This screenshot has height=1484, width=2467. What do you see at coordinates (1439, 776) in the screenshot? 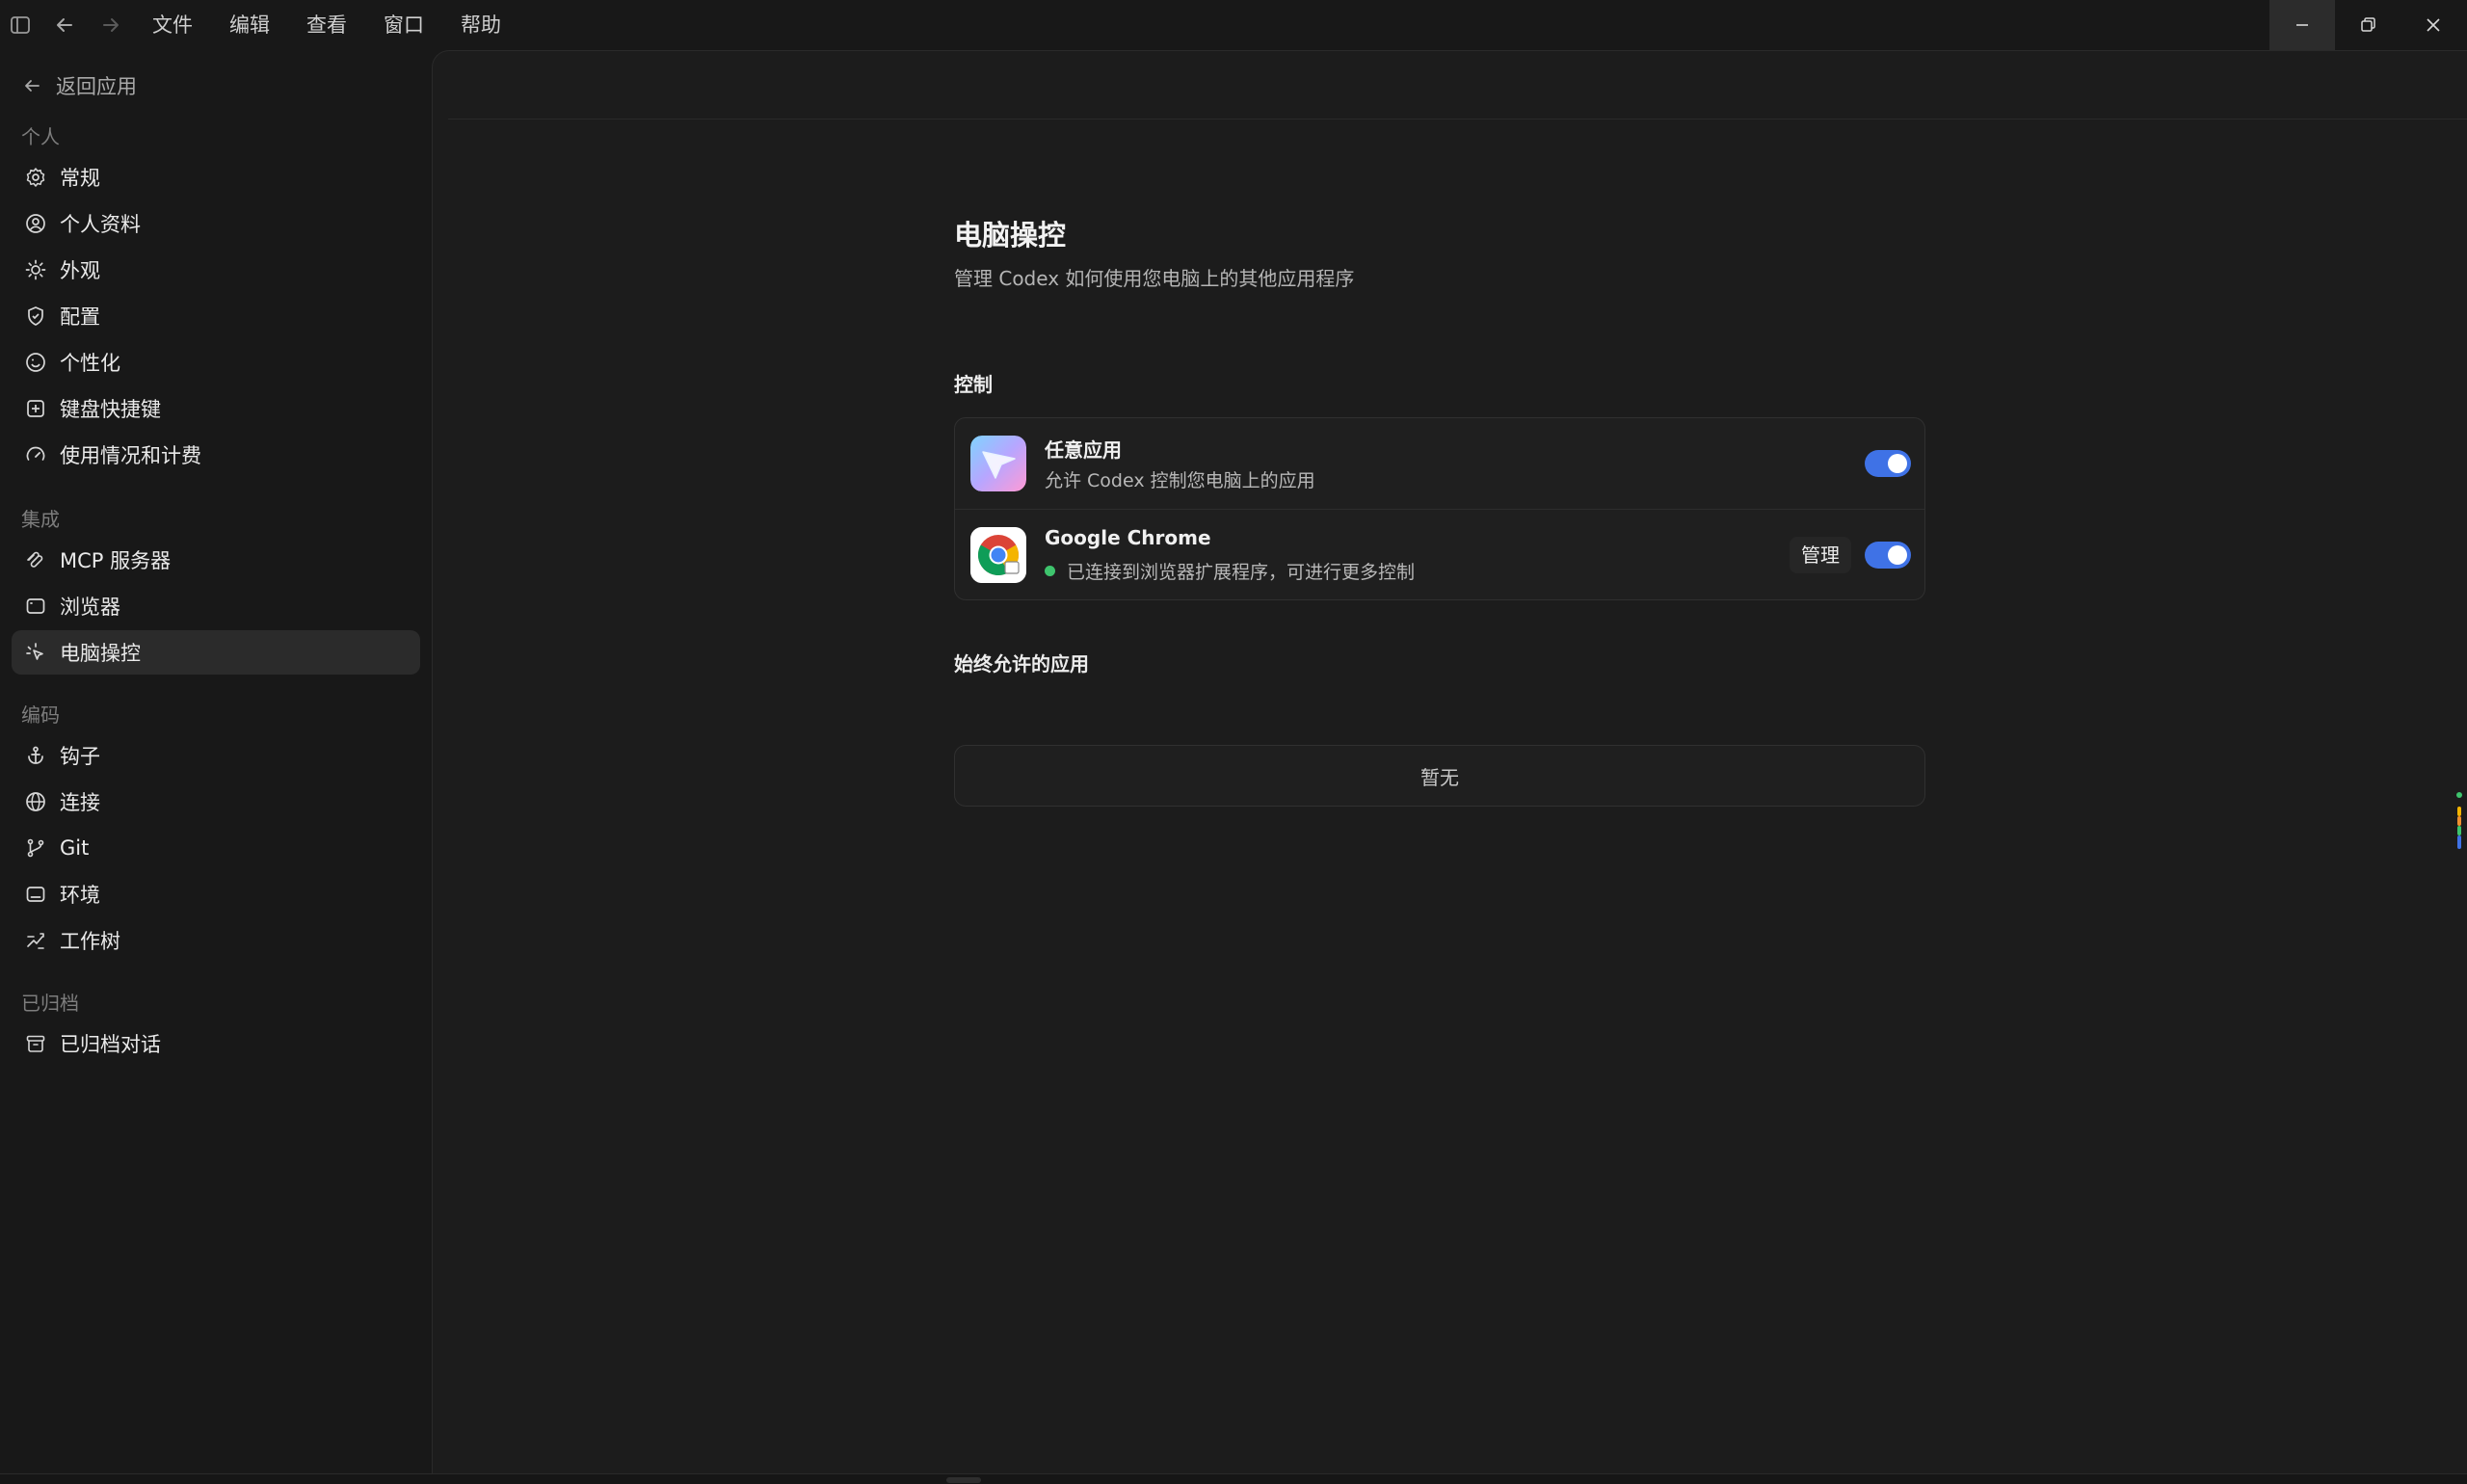
I see `always-allowed-empty-state: 暂无` at bounding box center [1439, 776].